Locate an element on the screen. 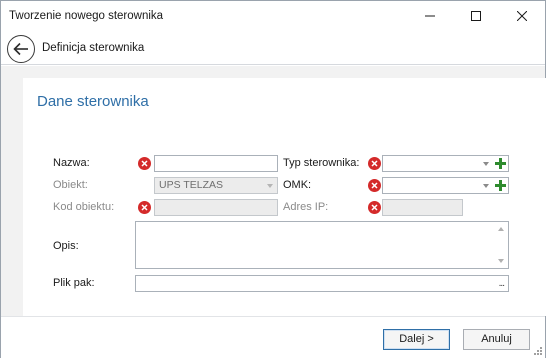  maximize-icon is located at coordinates (476, 16).